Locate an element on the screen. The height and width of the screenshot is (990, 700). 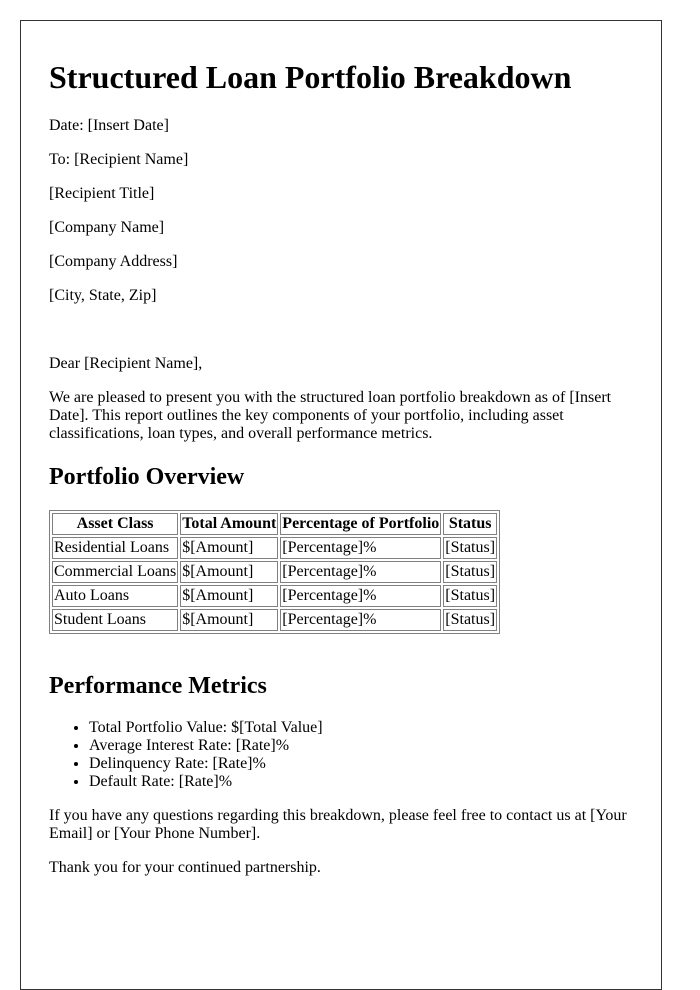
header-asset-class: Asset Class is located at coordinates (115, 524).